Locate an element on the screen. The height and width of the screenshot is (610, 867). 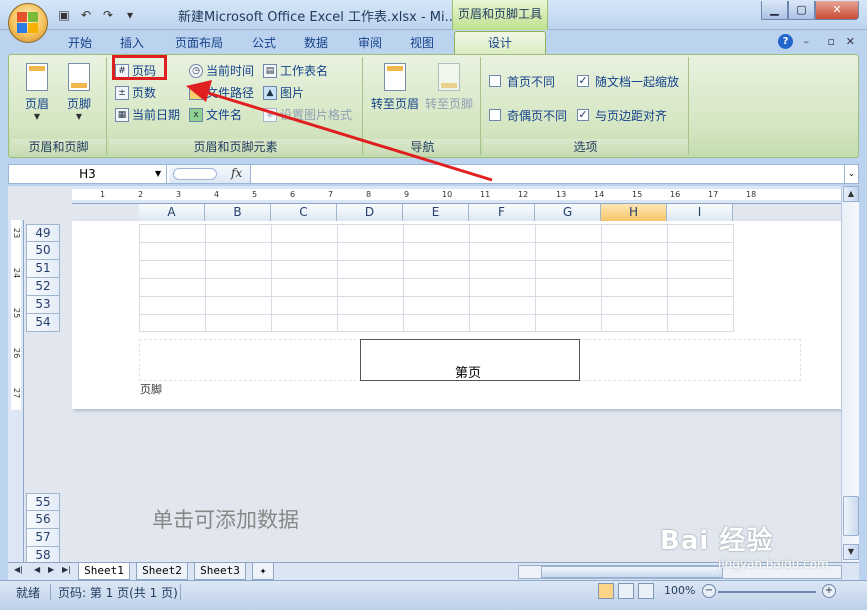
close-button: ✕ is located at coordinates (837, 10).